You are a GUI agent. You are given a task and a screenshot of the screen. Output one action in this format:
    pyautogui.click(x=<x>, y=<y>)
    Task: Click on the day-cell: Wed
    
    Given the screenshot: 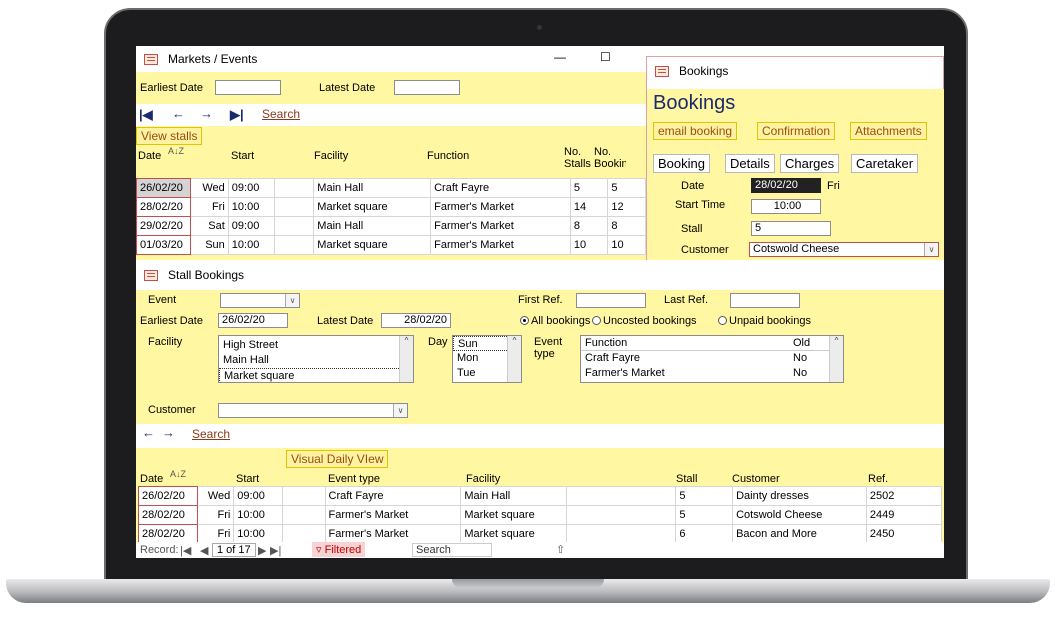 What is the action you would take?
    pyautogui.click(x=215, y=496)
    